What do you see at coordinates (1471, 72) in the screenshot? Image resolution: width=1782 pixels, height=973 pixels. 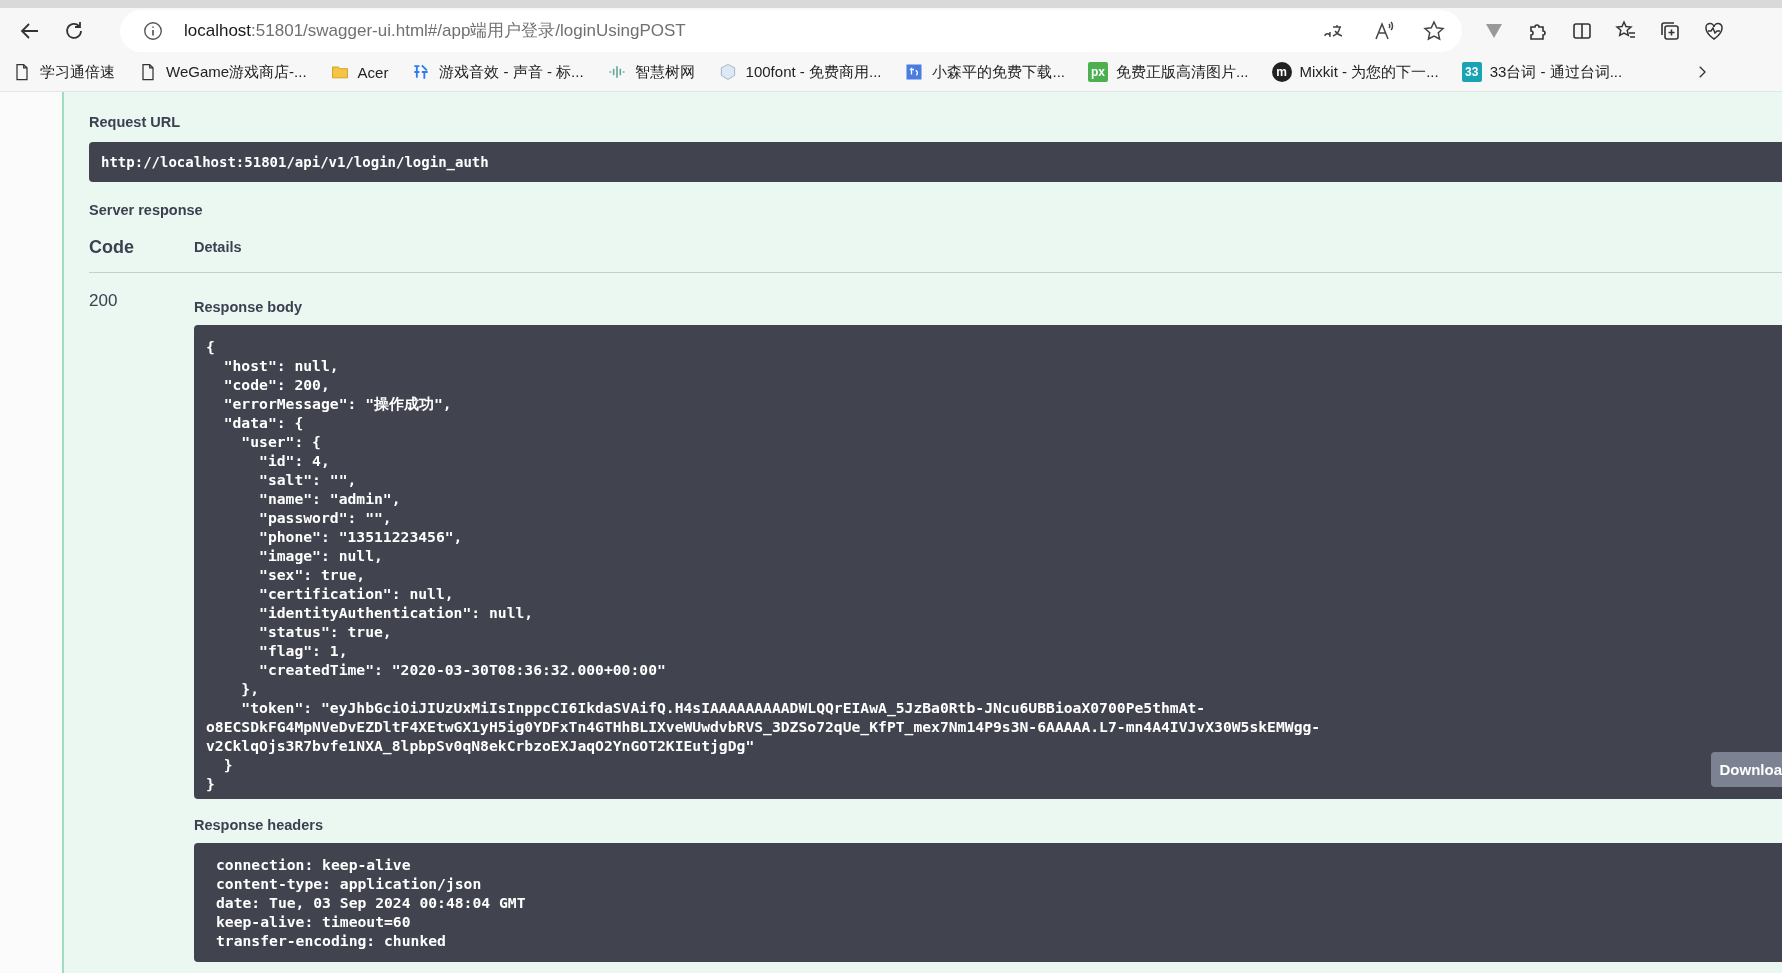 I see `site-logo-icon: 33` at bounding box center [1471, 72].